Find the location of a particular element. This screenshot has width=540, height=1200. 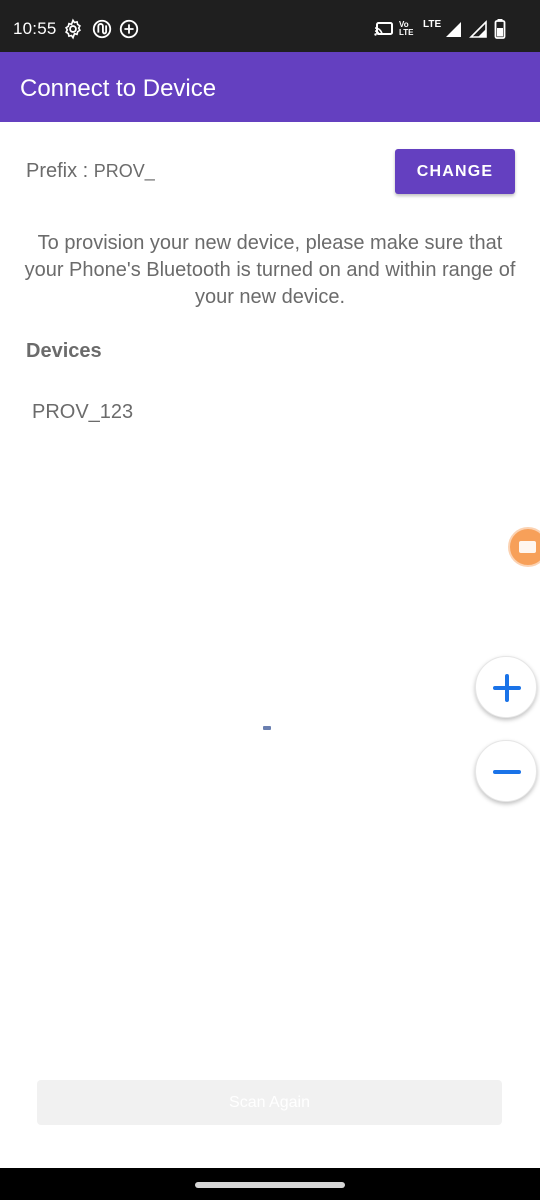

scan-again-button: Scan Again is located at coordinates (269, 1102).